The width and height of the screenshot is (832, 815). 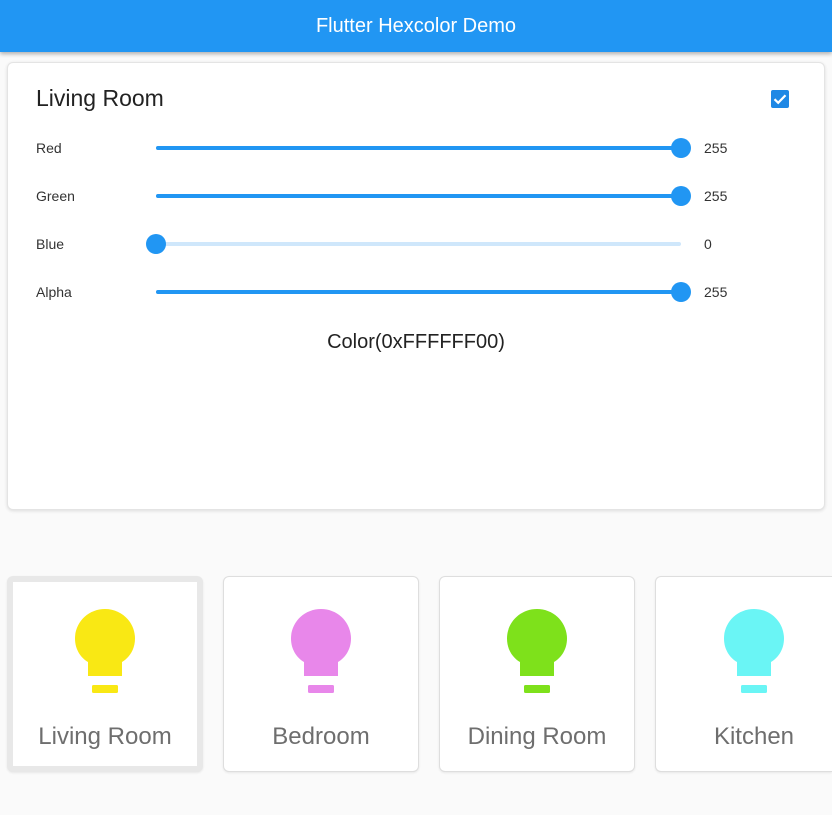 I want to click on slider-row-green: Green 255, so click(x=416, y=196).